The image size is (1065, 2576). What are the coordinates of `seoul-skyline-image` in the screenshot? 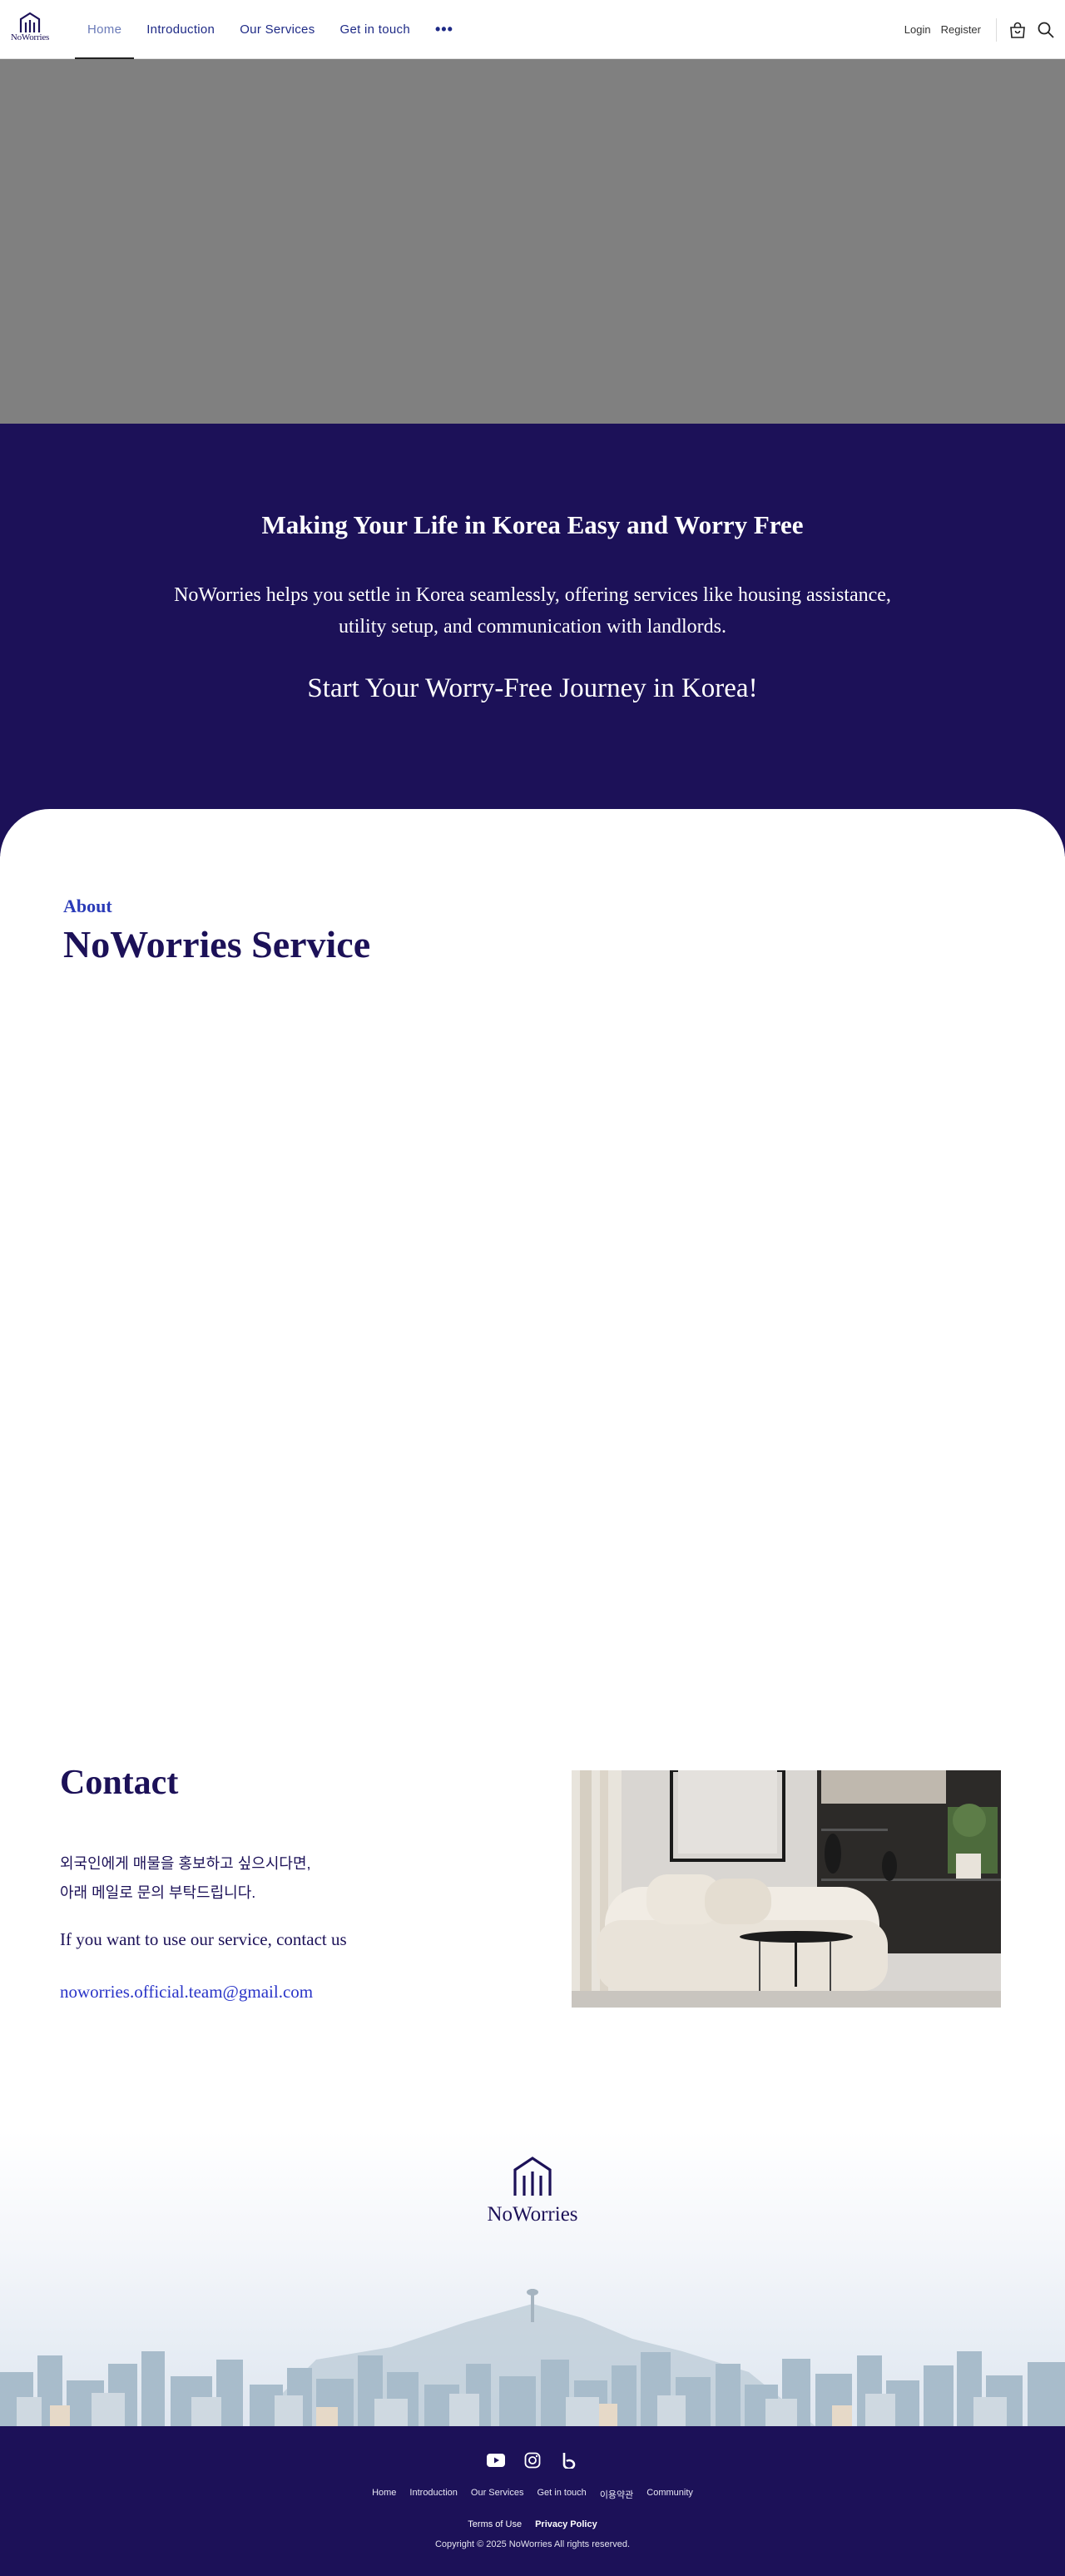 It's located at (532, 2357).